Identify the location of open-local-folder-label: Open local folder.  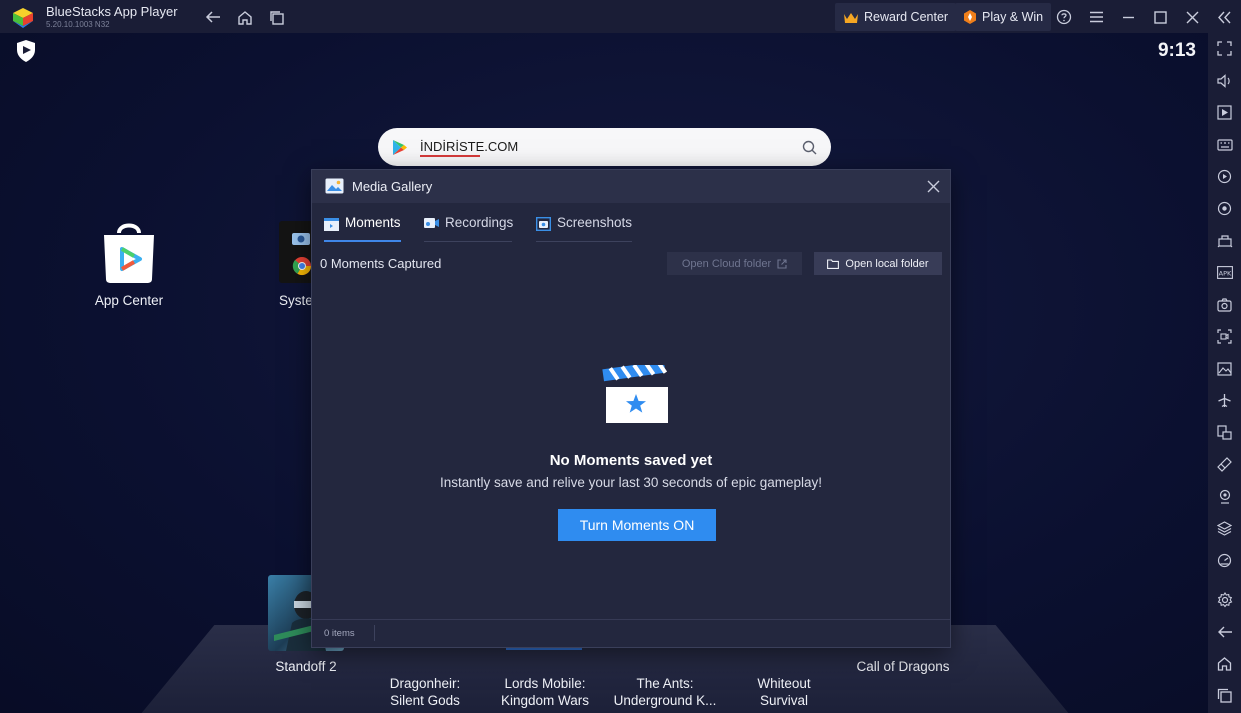
(887, 263).